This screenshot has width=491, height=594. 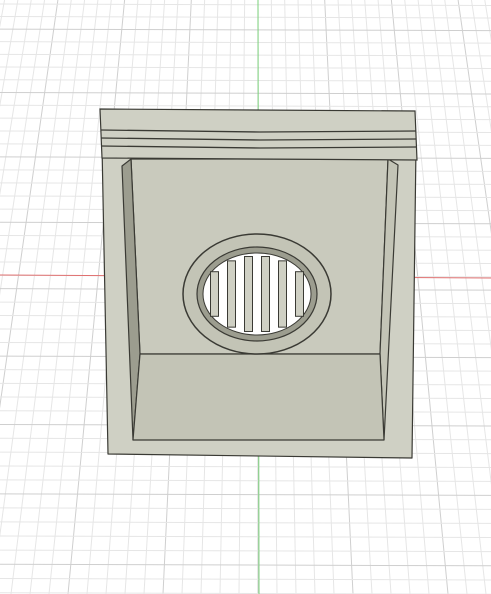 I want to click on vent-opening, so click(x=257, y=294).